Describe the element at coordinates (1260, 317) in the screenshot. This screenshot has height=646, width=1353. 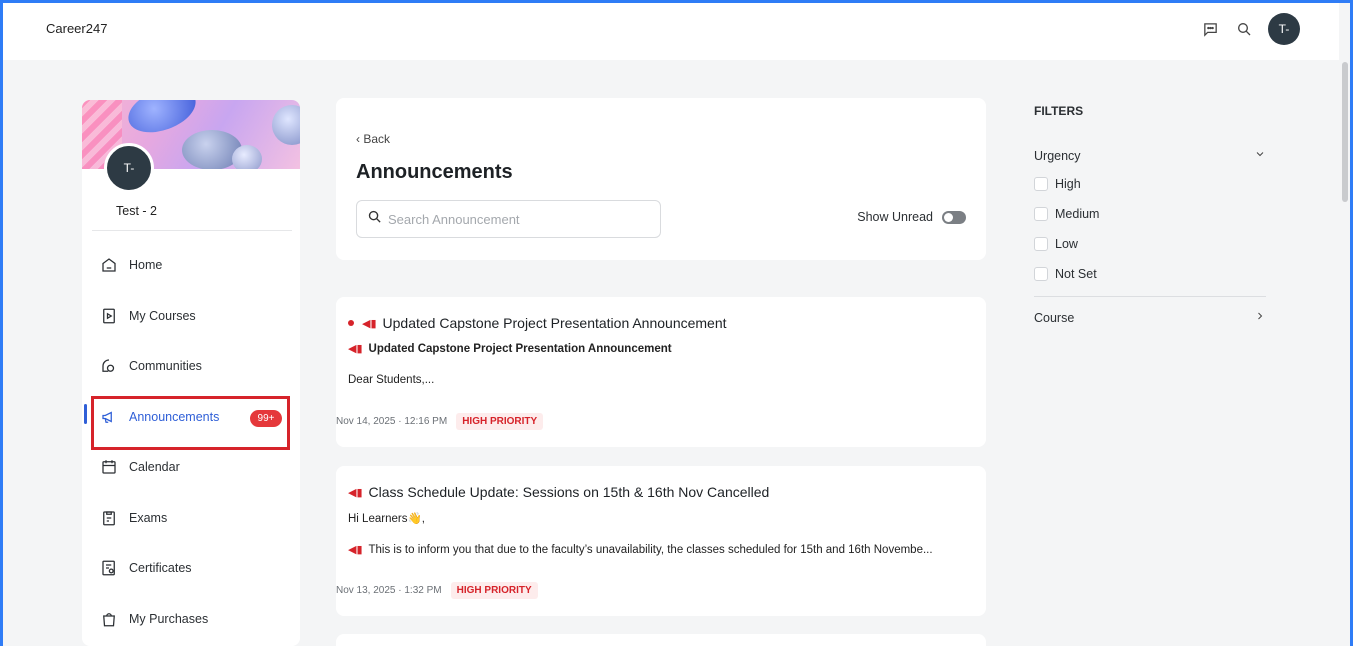
I see `chevron-right-icon` at that location.